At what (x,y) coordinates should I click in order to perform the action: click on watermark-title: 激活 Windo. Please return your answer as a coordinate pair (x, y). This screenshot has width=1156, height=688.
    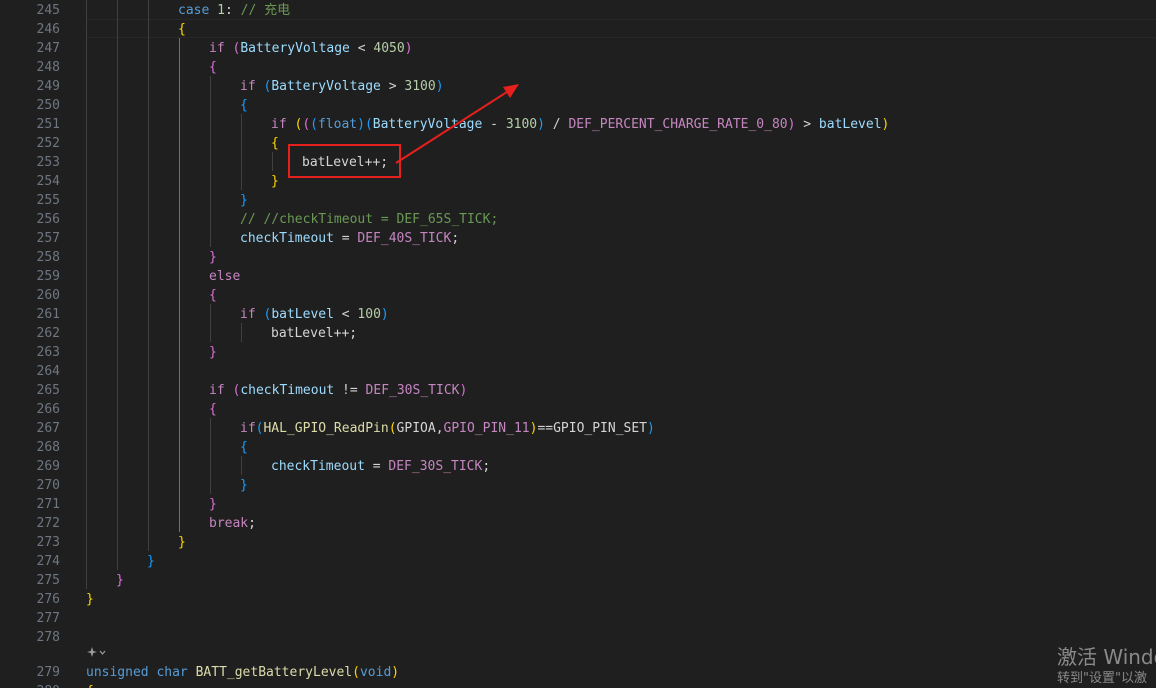
    Looking at the image, I should click on (1106, 657).